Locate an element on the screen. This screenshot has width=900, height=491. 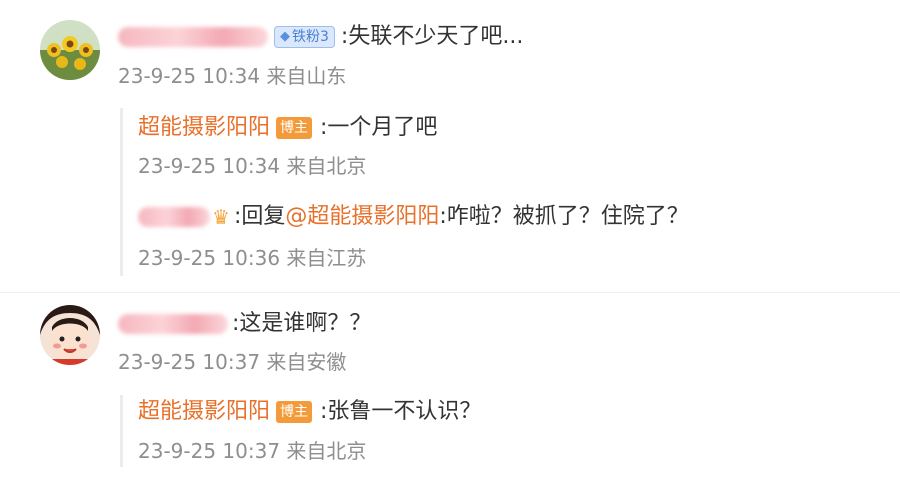
reply-text: :咋啦？被抓了？住院了？ is located at coordinates (564, 216).